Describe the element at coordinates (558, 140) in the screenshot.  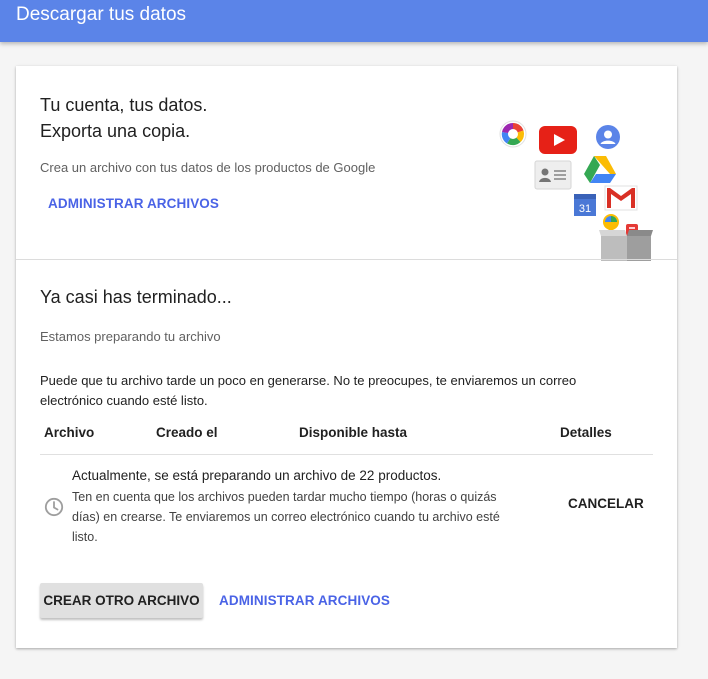
I see `youtube-icon` at that location.